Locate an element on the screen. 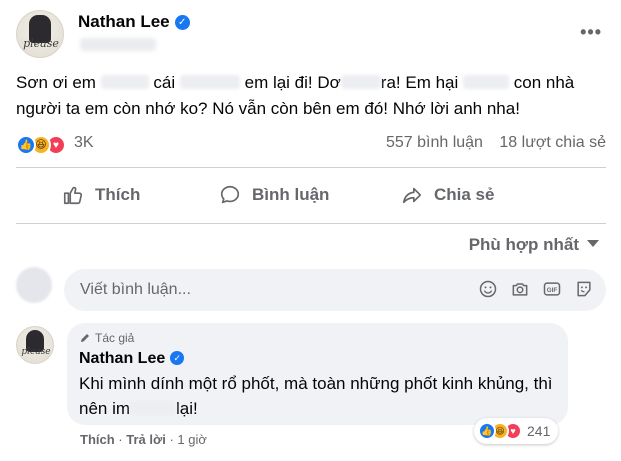  post-text-part: cái is located at coordinates (164, 82).